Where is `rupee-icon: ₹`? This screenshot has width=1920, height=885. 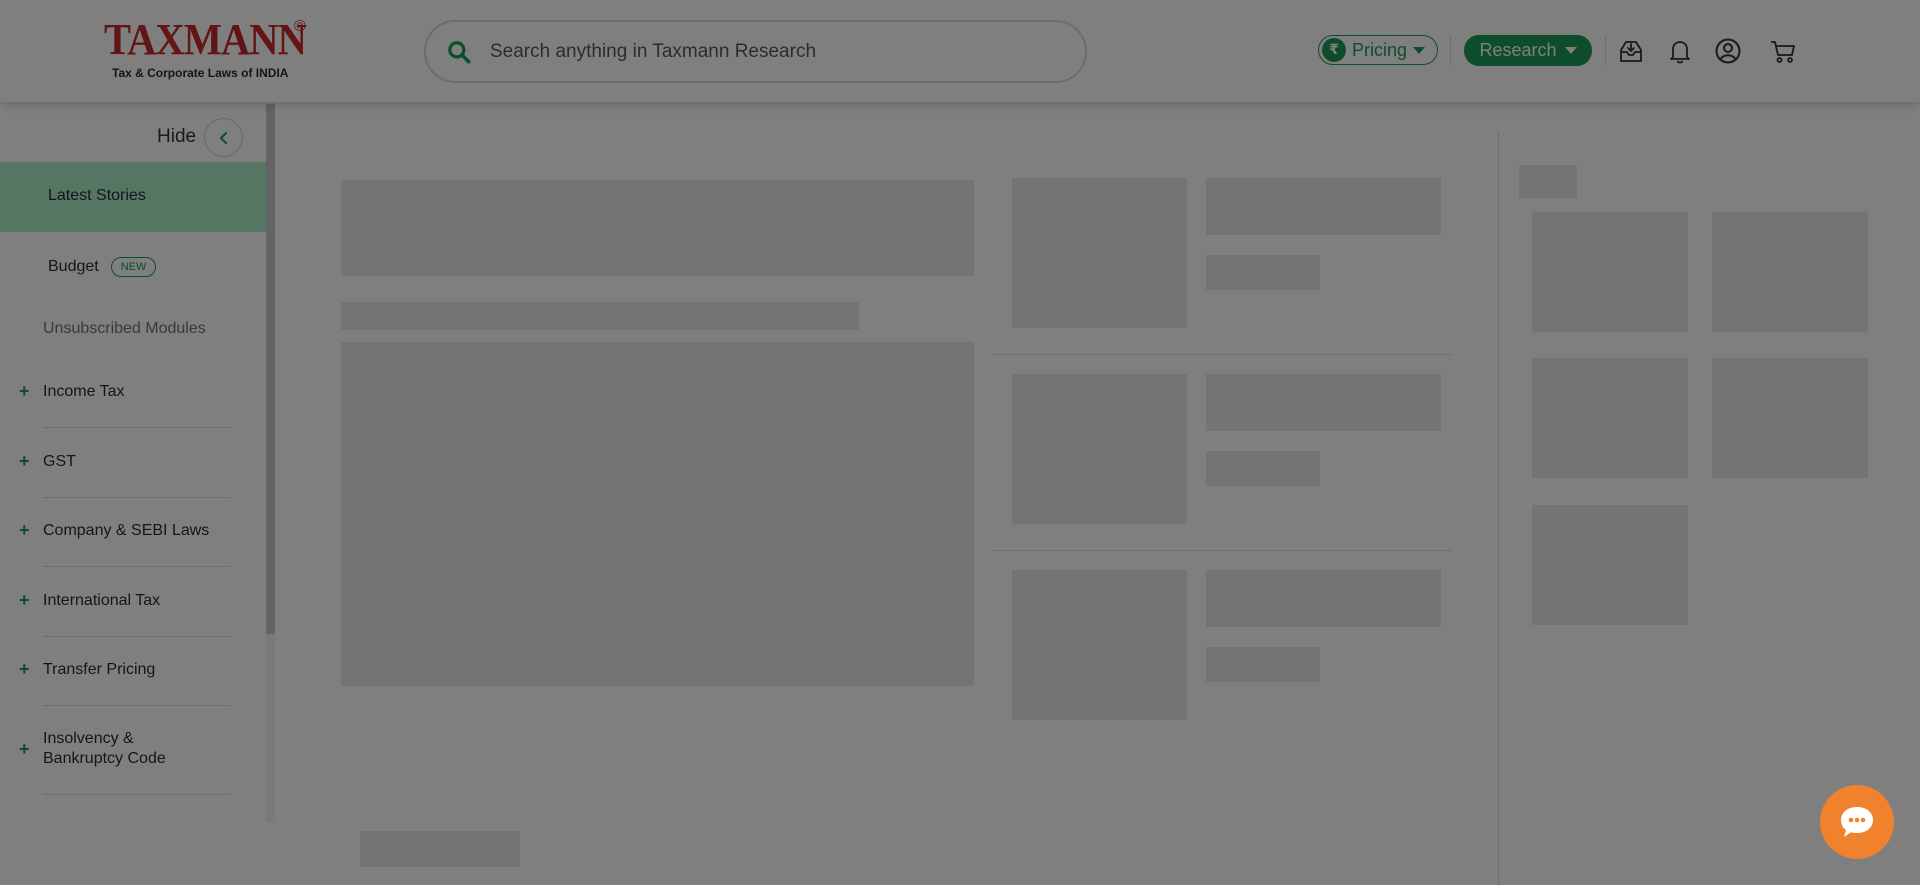
rupee-icon: ₹ is located at coordinates (1334, 50).